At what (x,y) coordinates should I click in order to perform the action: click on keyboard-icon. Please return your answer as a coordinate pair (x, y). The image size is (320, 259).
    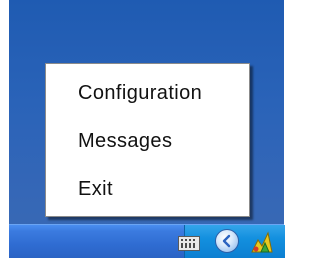
    Looking at the image, I should click on (189, 243).